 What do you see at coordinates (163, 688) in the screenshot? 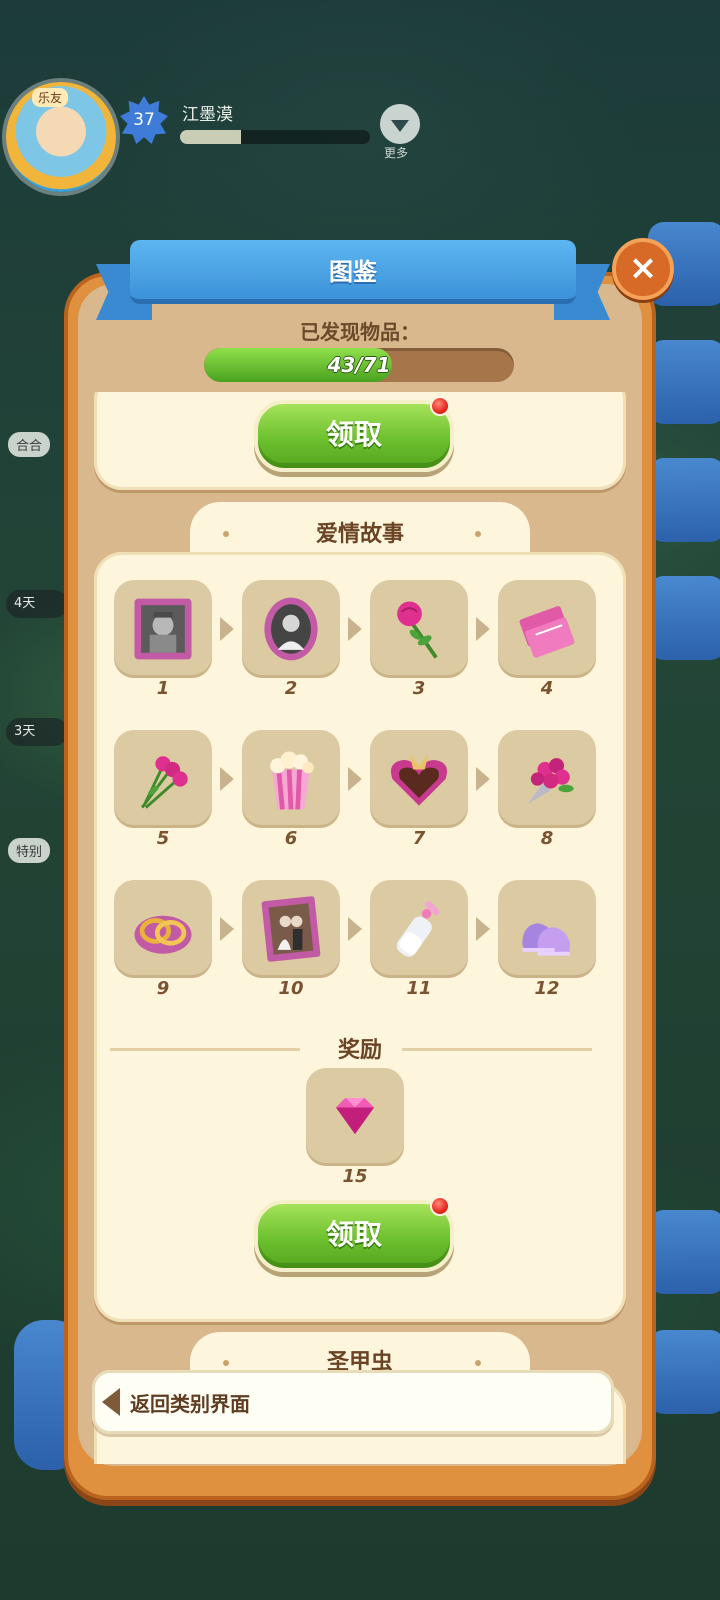
I see `collection-item-number: 1` at bounding box center [163, 688].